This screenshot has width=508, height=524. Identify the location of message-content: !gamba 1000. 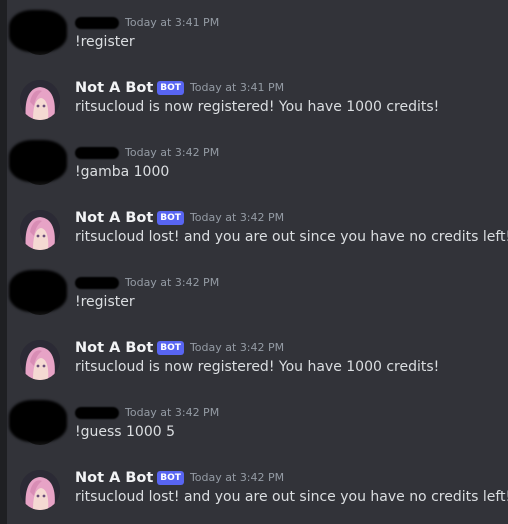
(122, 172).